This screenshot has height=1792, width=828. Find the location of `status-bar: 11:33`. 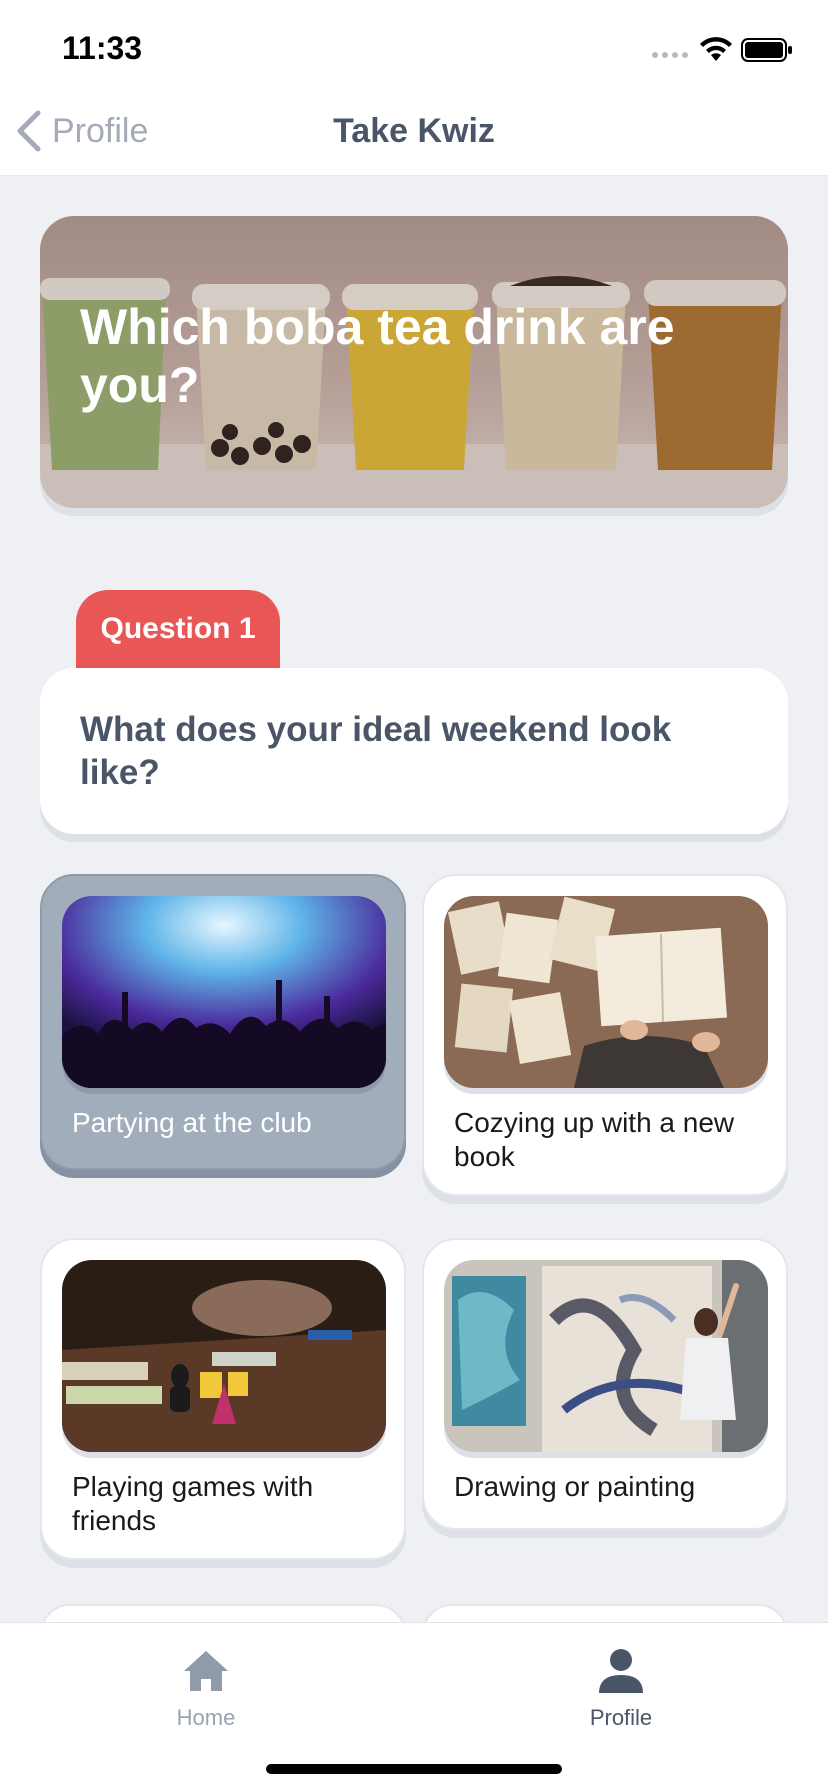

status-bar: 11:33 is located at coordinates (414, 44).